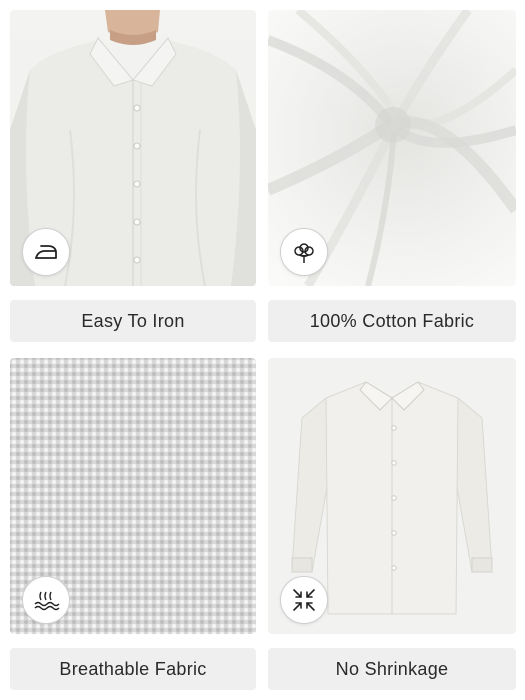 The image size is (525, 700). Describe the element at coordinates (392, 321) in the screenshot. I see `feature-label-cotton-fabric: 100% Cotton Fabric` at that location.